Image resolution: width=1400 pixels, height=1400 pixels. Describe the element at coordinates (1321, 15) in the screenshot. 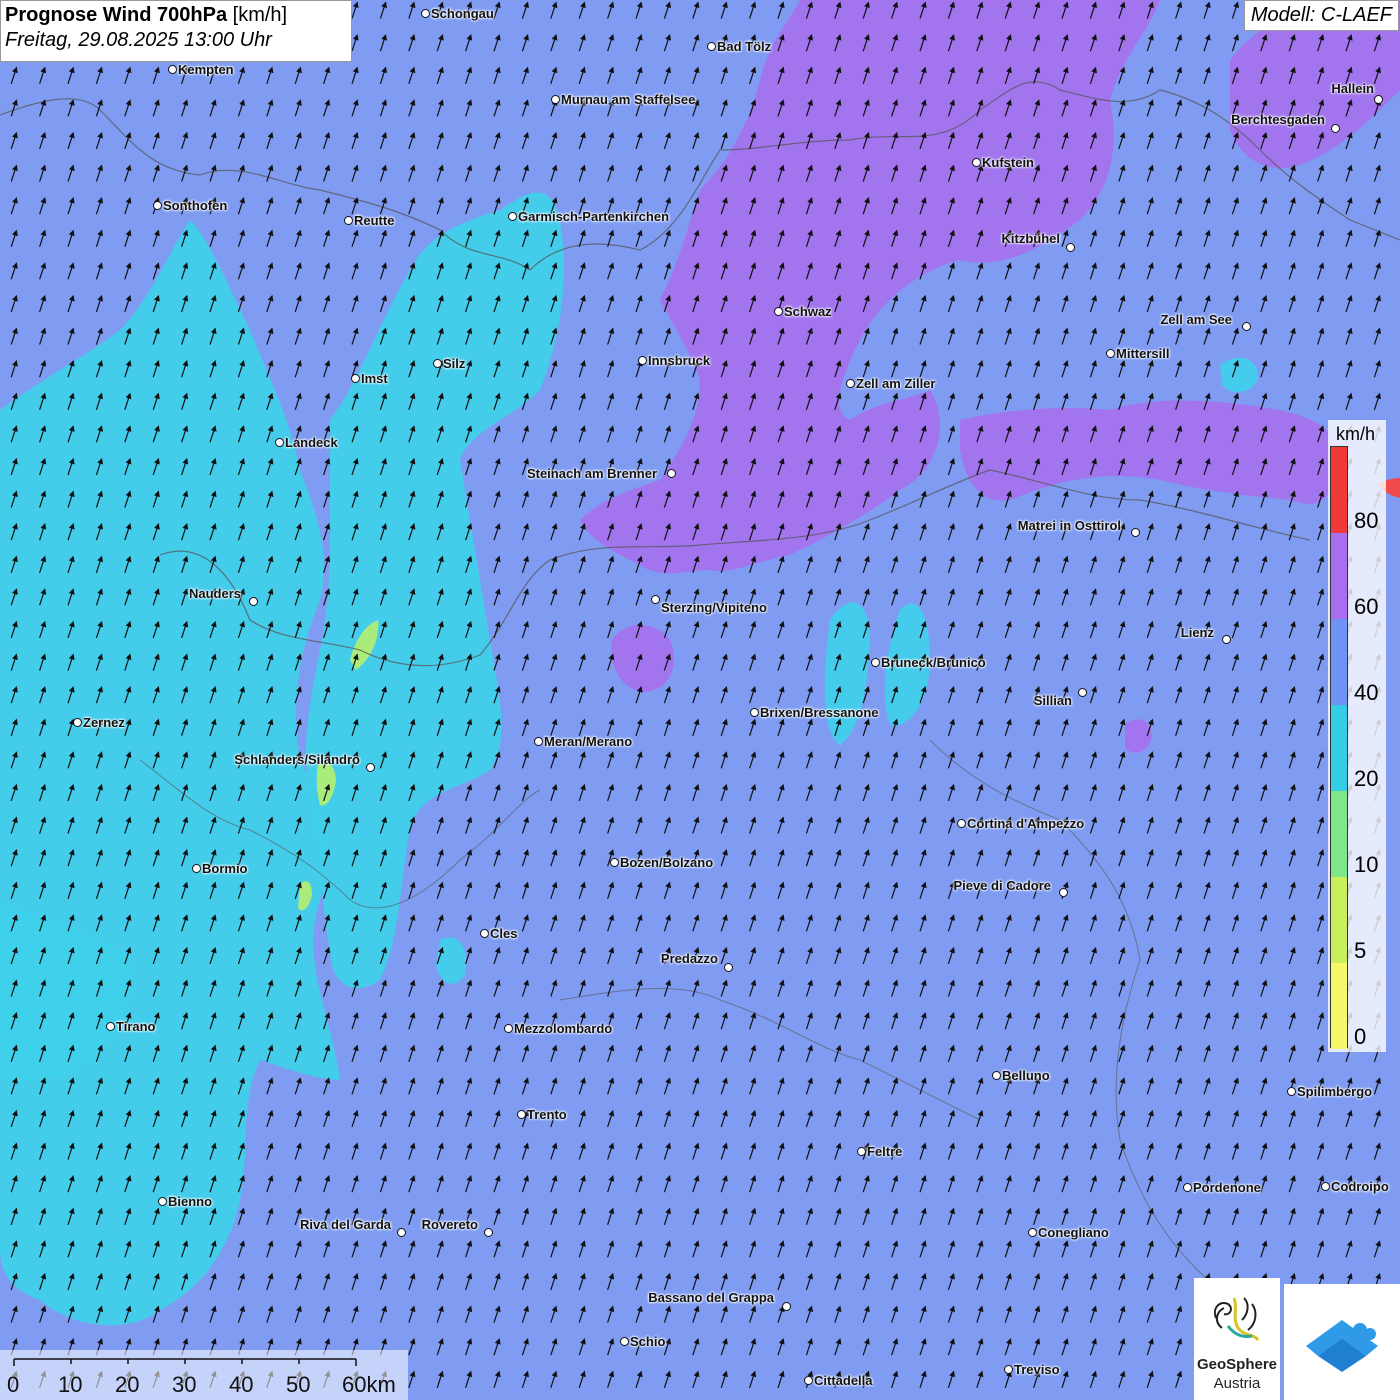

I see `model-label: Modell: C-LAEF` at that location.